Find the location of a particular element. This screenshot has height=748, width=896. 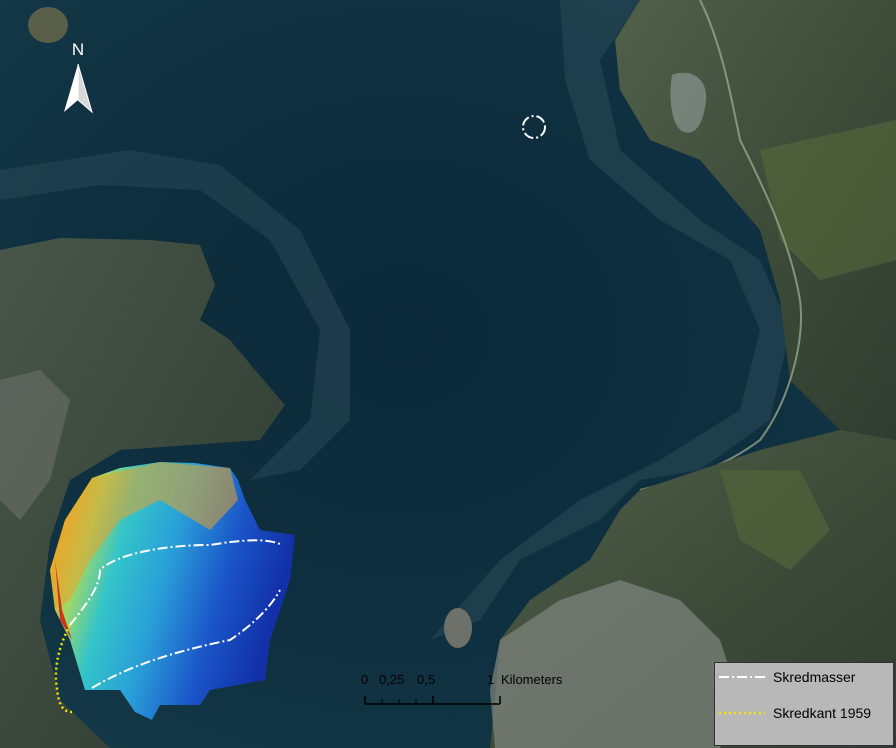

legend-label-skredmasser: Skredmasser is located at coordinates (814, 677).